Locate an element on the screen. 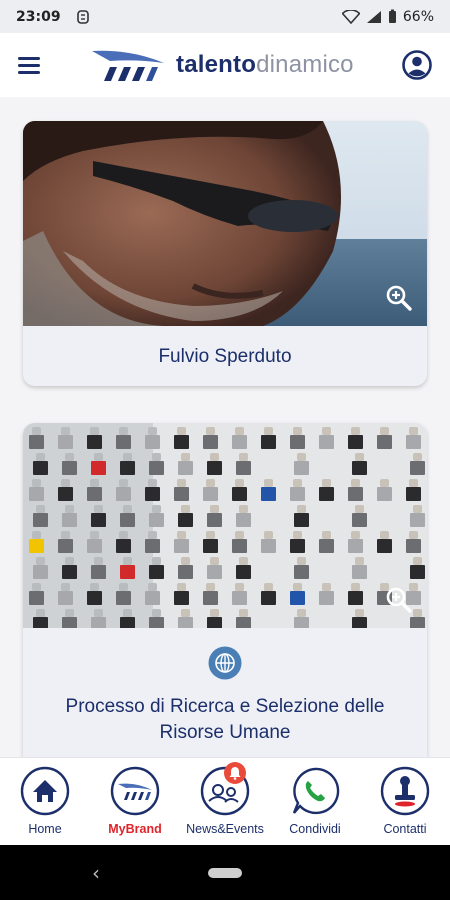  nav-item-mybrand: MyBrand is located at coordinates (135, 801).